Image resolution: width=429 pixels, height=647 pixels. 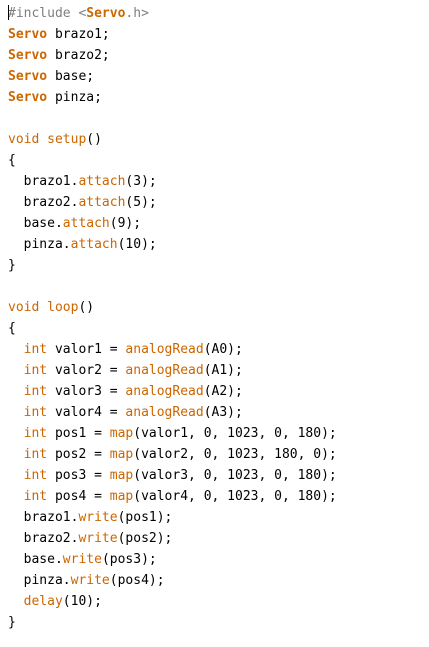 I want to click on code-line: int pos2 = map(valor2, 0, 1023, 180, 0);, so click(x=172, y=454).